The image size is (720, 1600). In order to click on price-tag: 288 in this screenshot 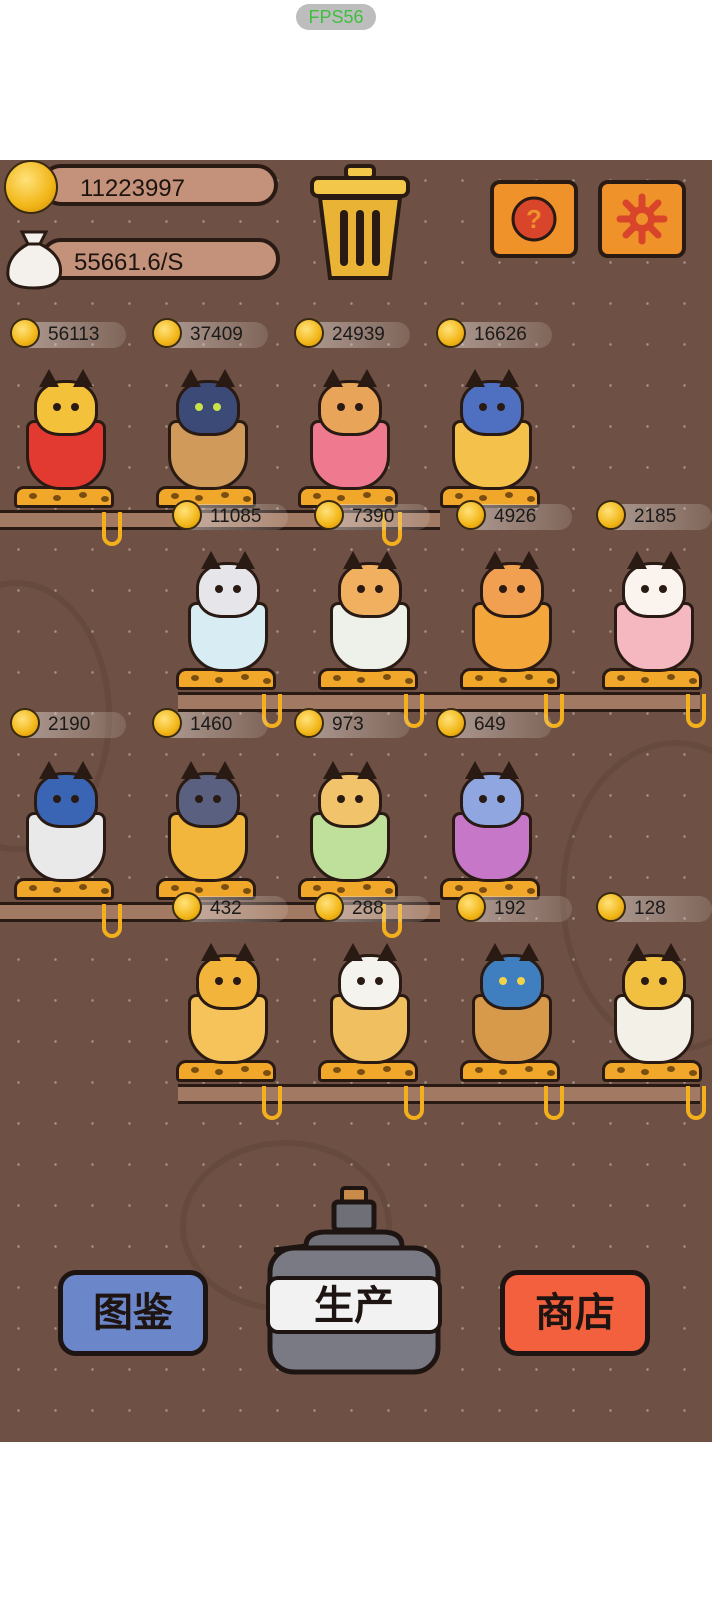, I will do `click(372, 907)`.